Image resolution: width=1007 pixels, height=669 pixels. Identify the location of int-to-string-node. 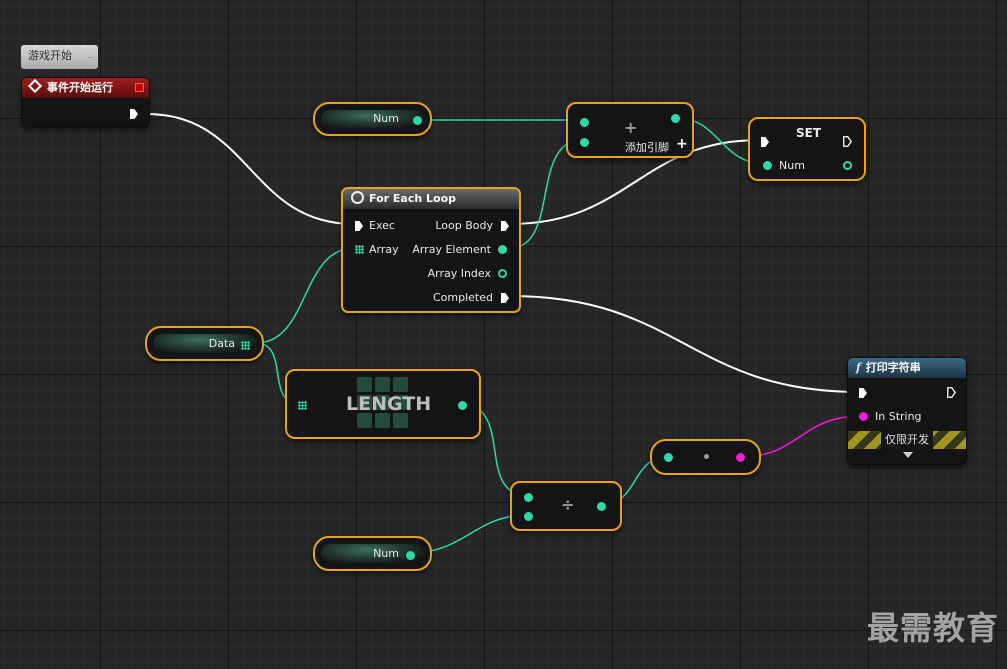
(705, 457).